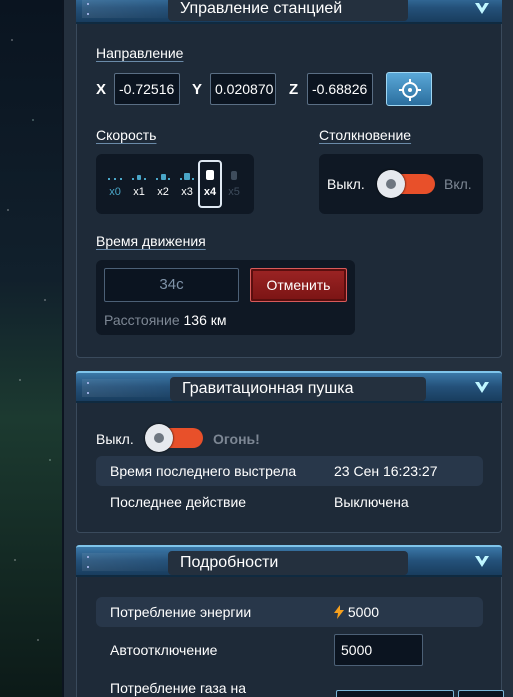 Image resolution: width=513 pixels, height=697 pixels. Describe the element at coordinates (346, 184) in the screenshot. I see `collision-off-label: Выкл.` at that location.